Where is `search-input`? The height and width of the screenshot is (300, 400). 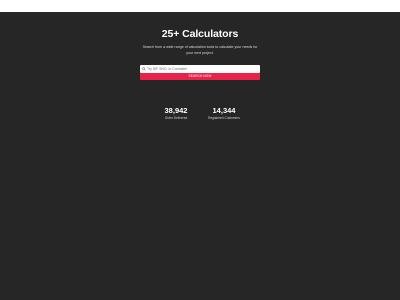
search-input is located at coordinates (202, 69).